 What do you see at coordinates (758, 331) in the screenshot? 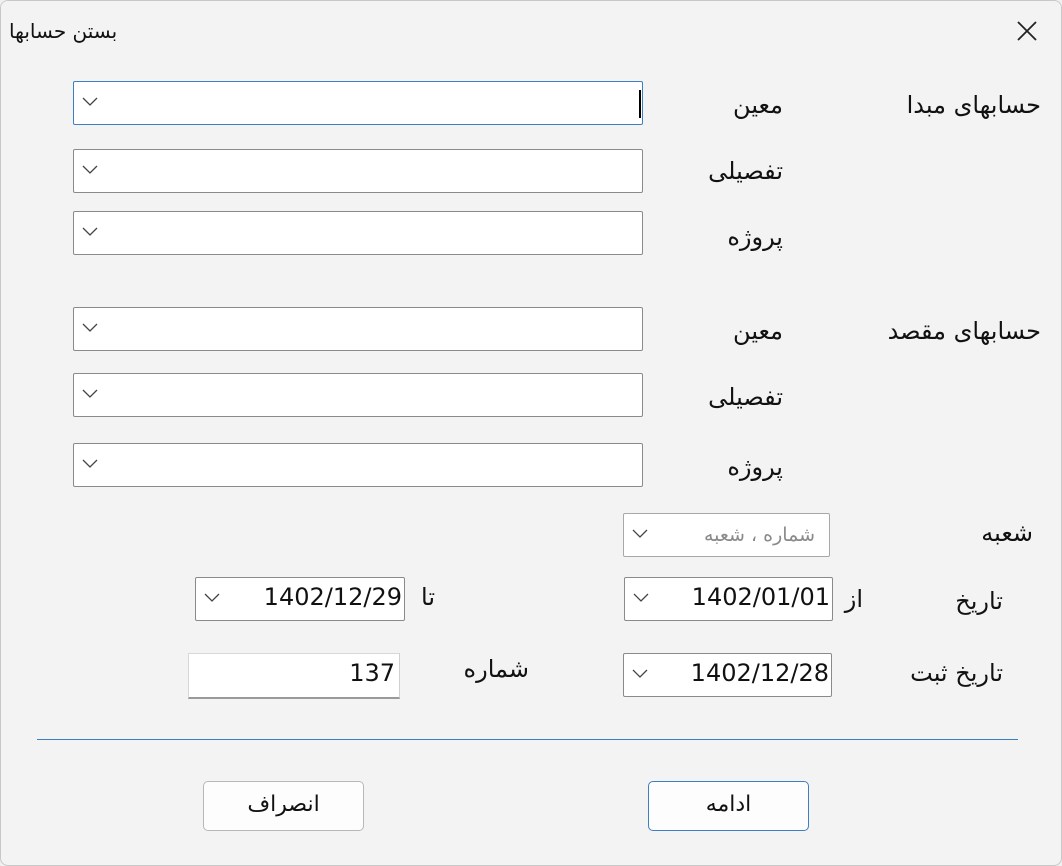
I see `target-moein-label: معین` at bounding box center [758, 331].